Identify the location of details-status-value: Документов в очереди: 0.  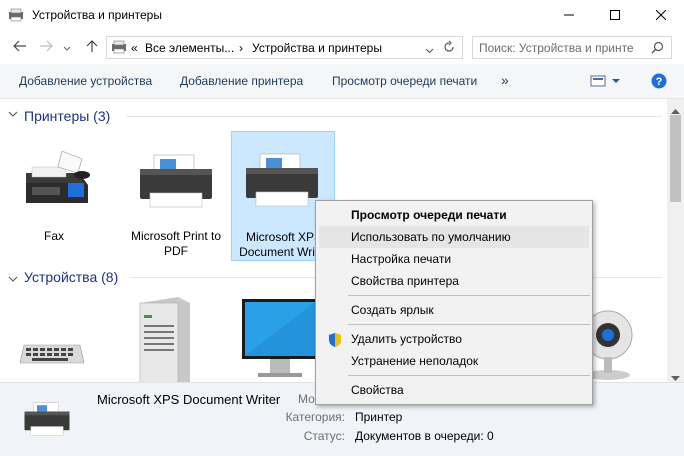
(424, 436).